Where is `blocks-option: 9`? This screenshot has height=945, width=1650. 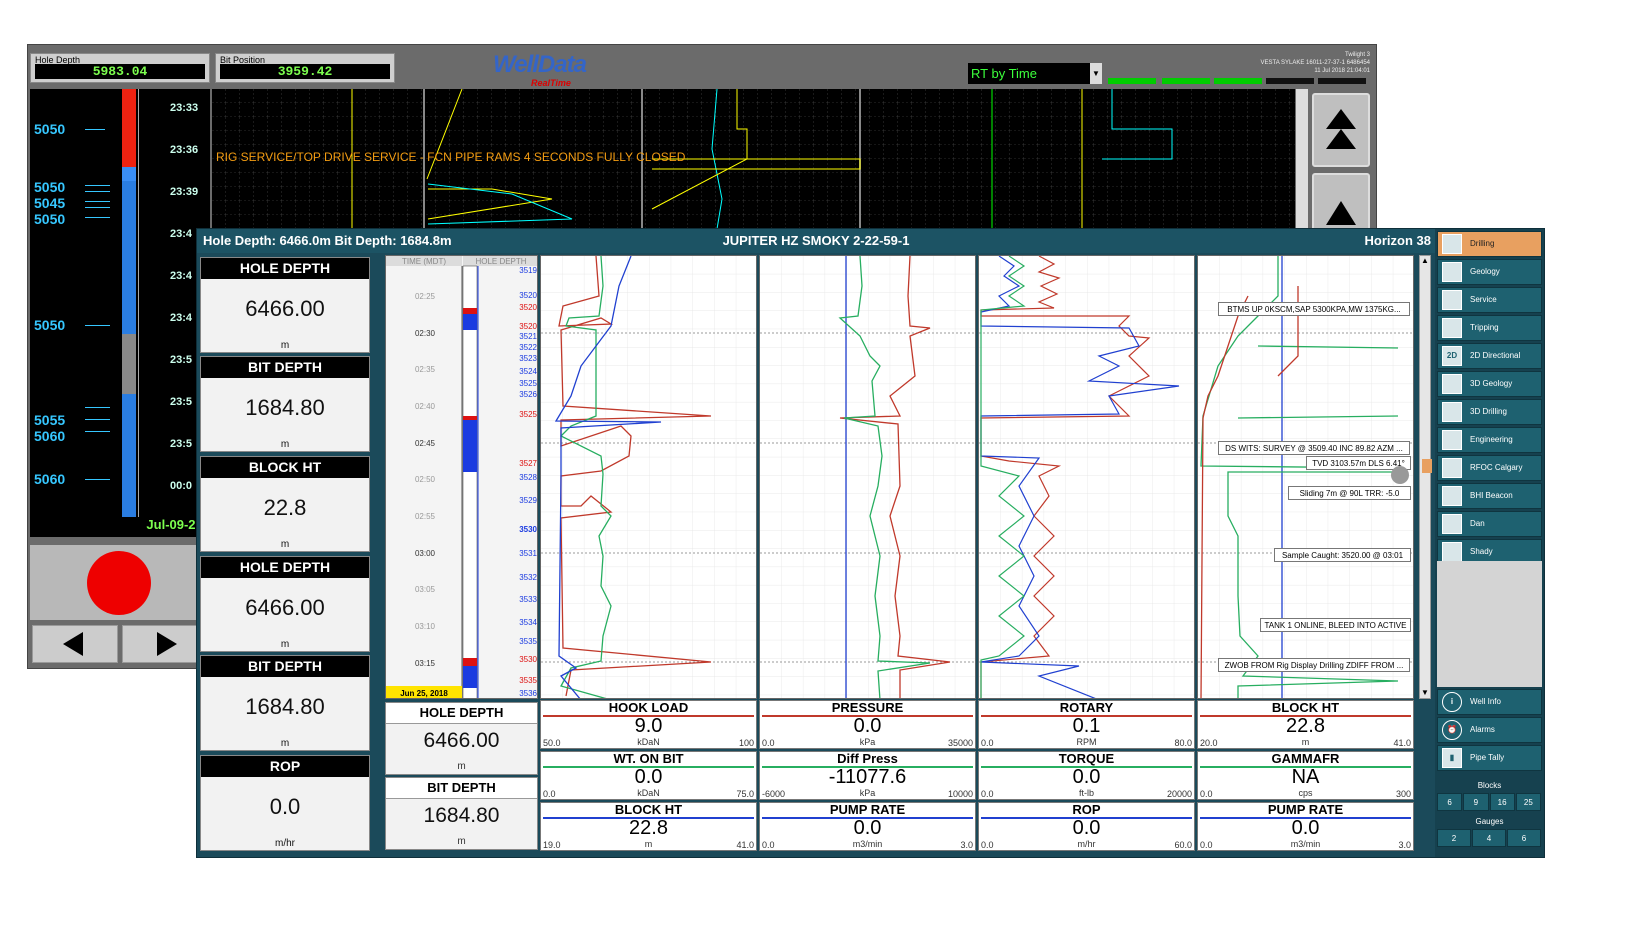
blocks-option: 9 is located at coordinates (1476, 802).